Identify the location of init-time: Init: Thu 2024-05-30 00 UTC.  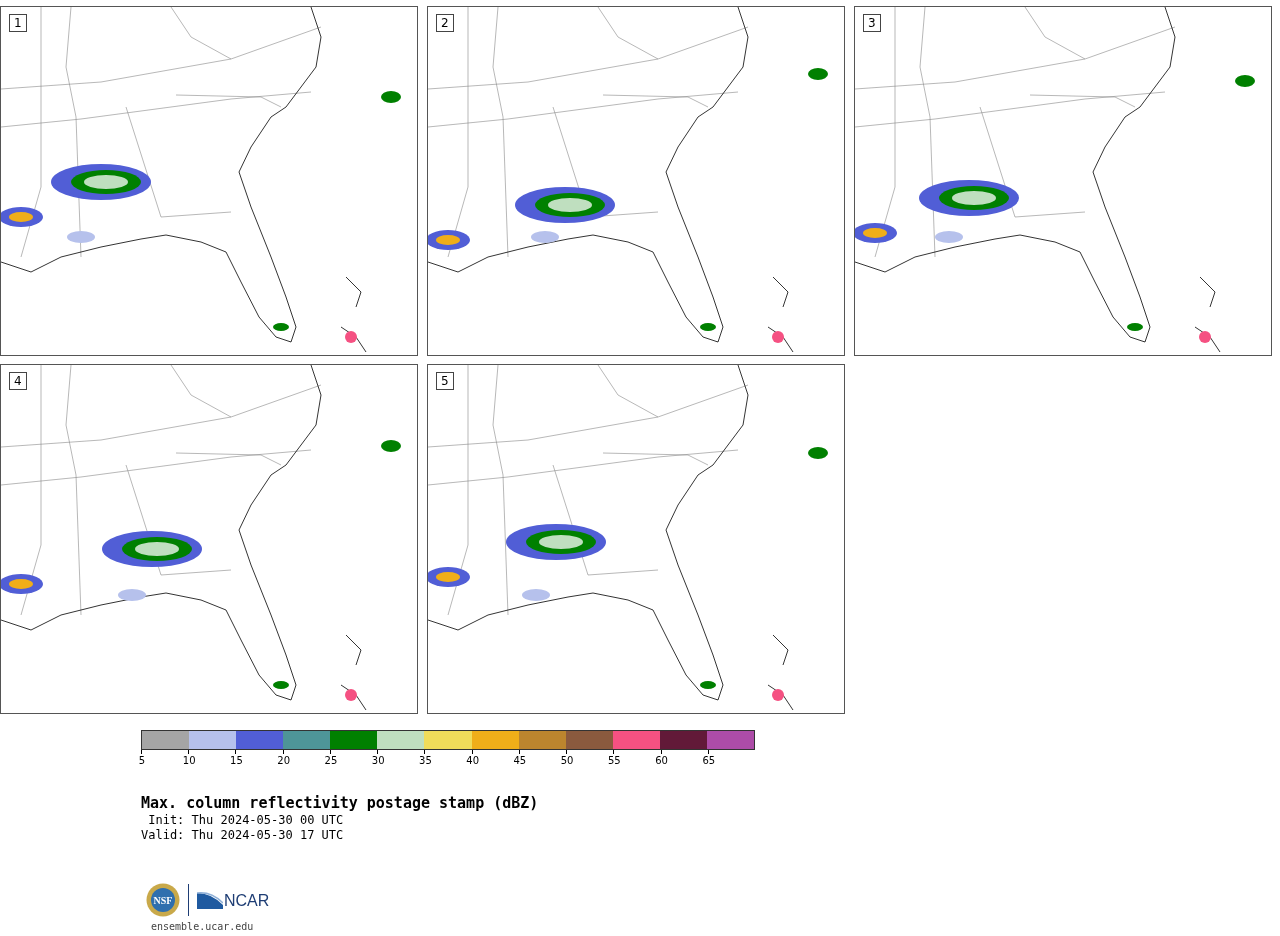
(246, 820).